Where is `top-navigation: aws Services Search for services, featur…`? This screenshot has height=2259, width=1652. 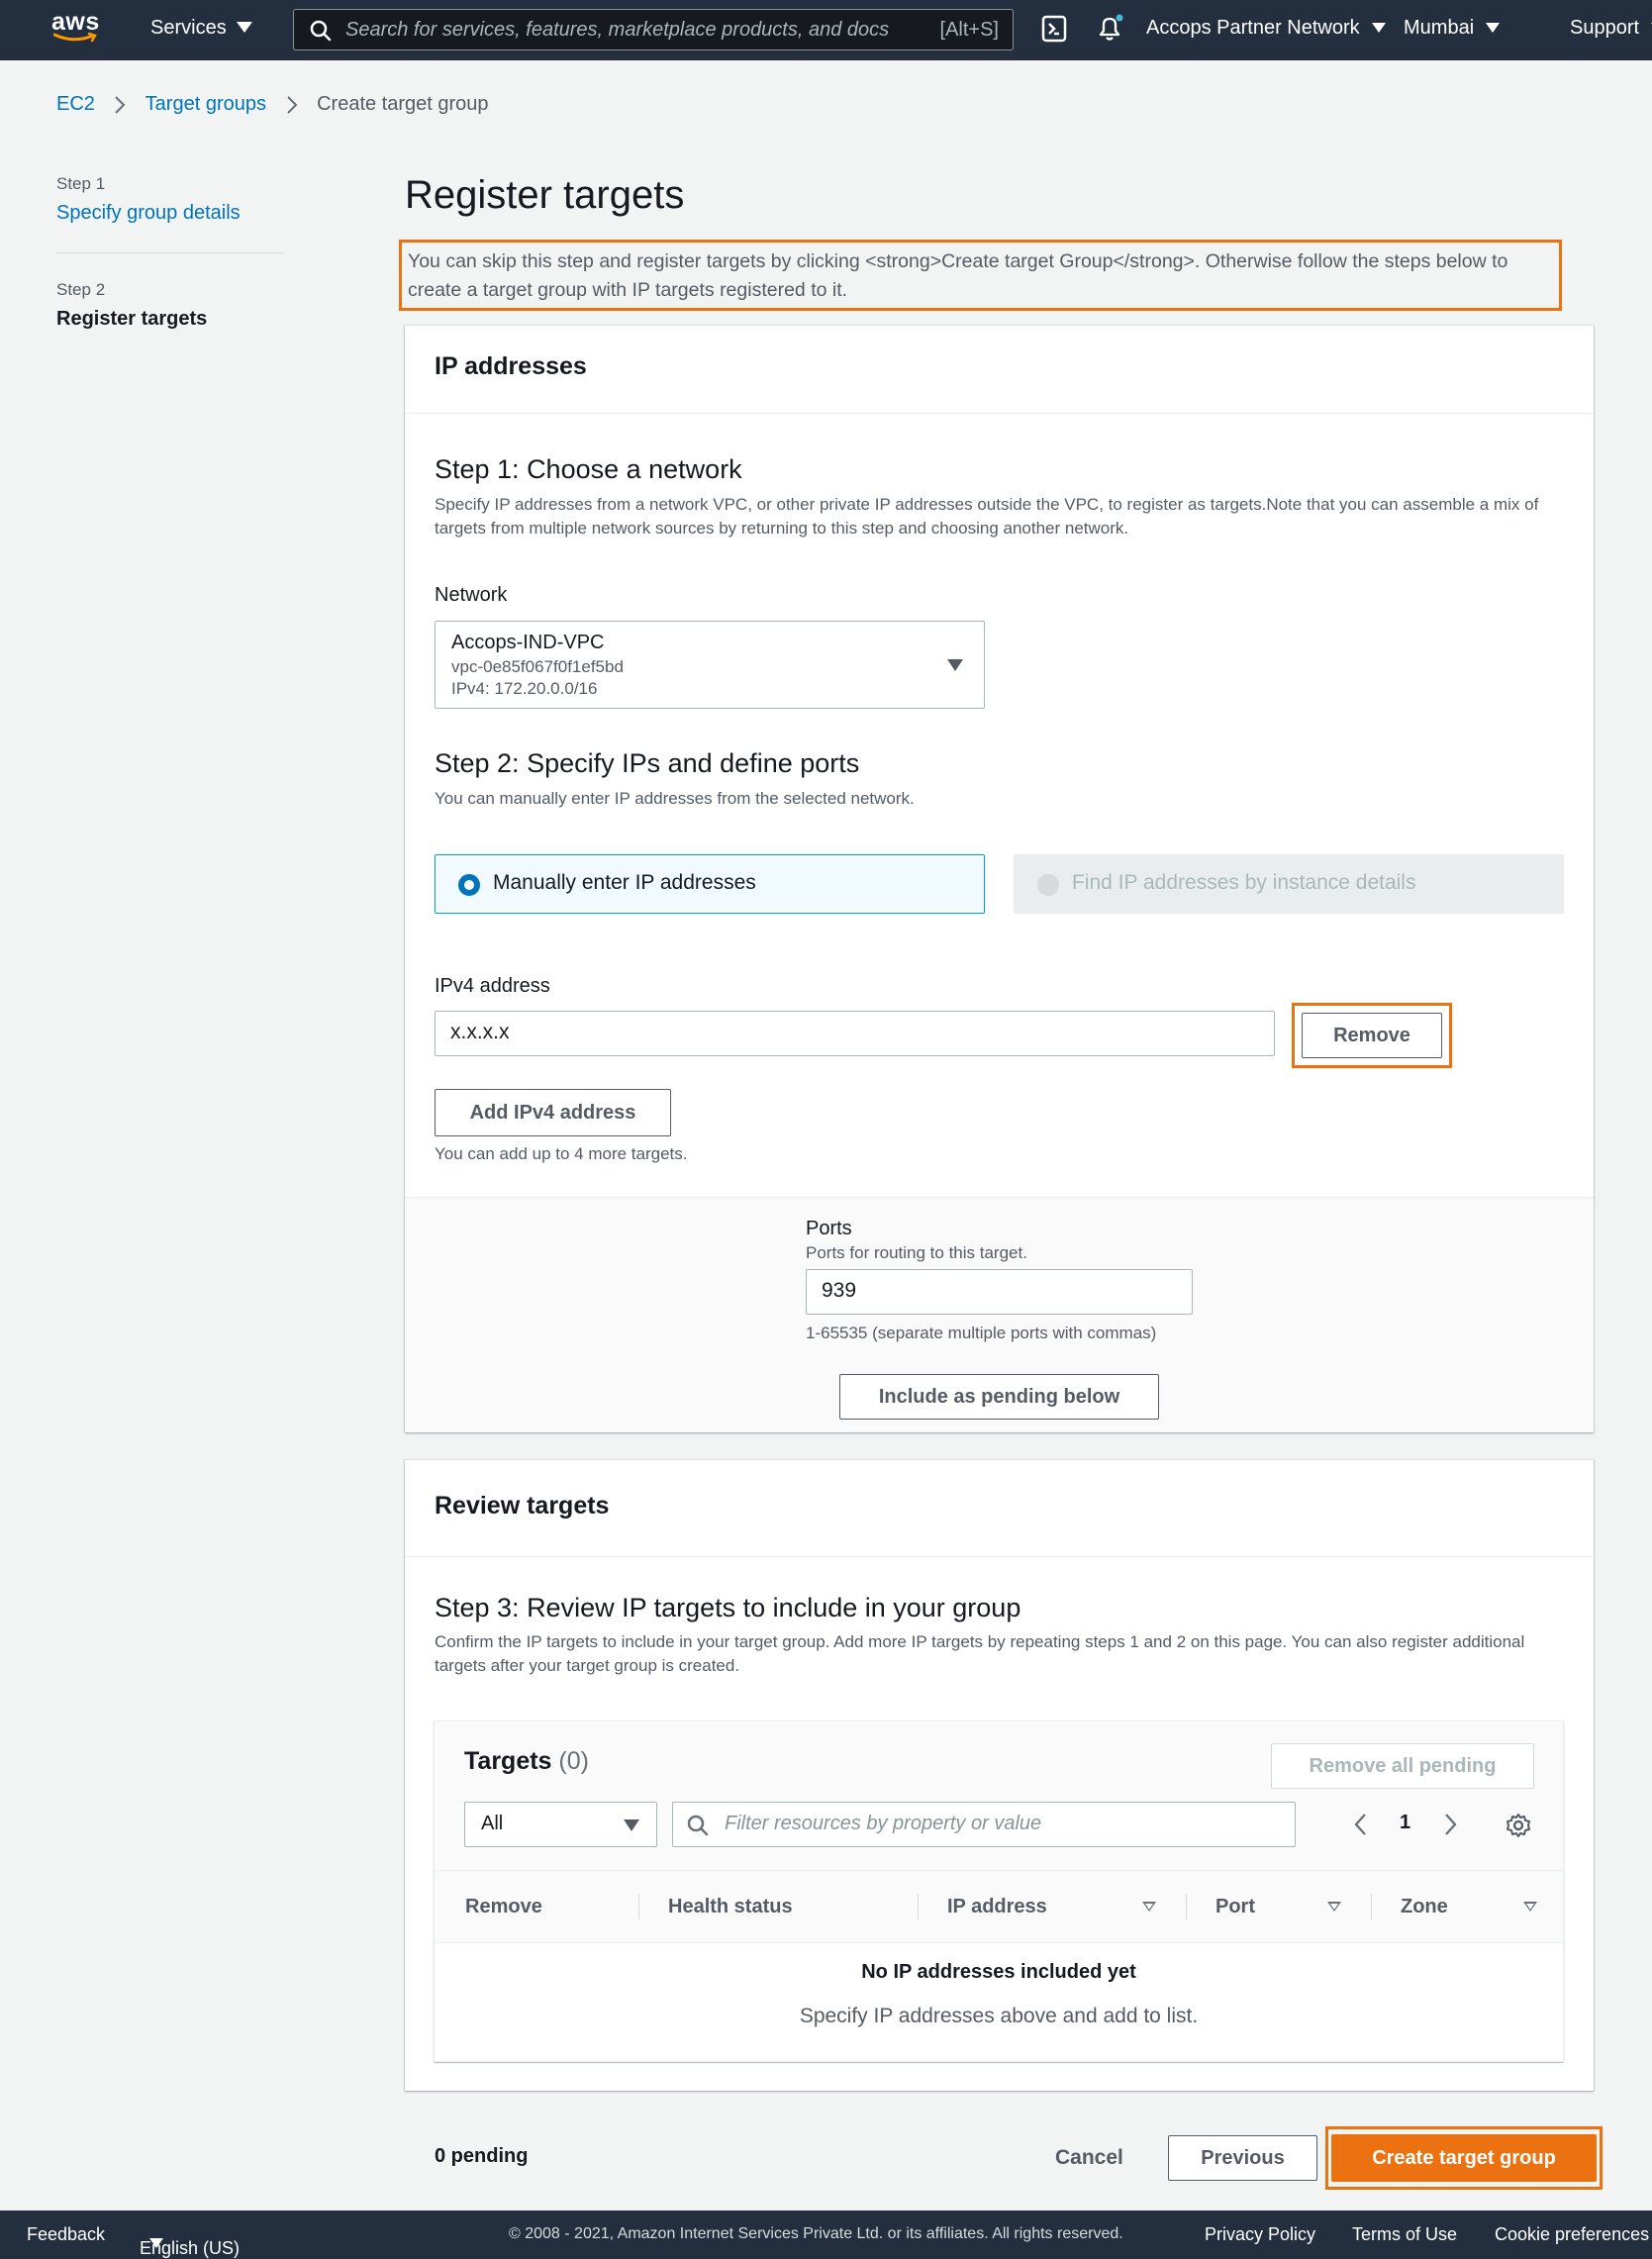
top-navigation: aws Services Search for services, featur… is located at coordinates (826, 30).